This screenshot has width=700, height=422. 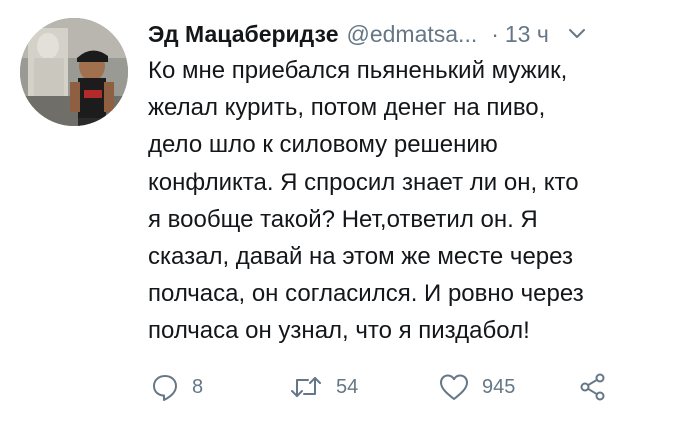 What do you see at coordinates (347, 108) in the screenshot?
I see `tweet-line: желал курить, потом денег на пиво,` at bounding box center [347, 108].